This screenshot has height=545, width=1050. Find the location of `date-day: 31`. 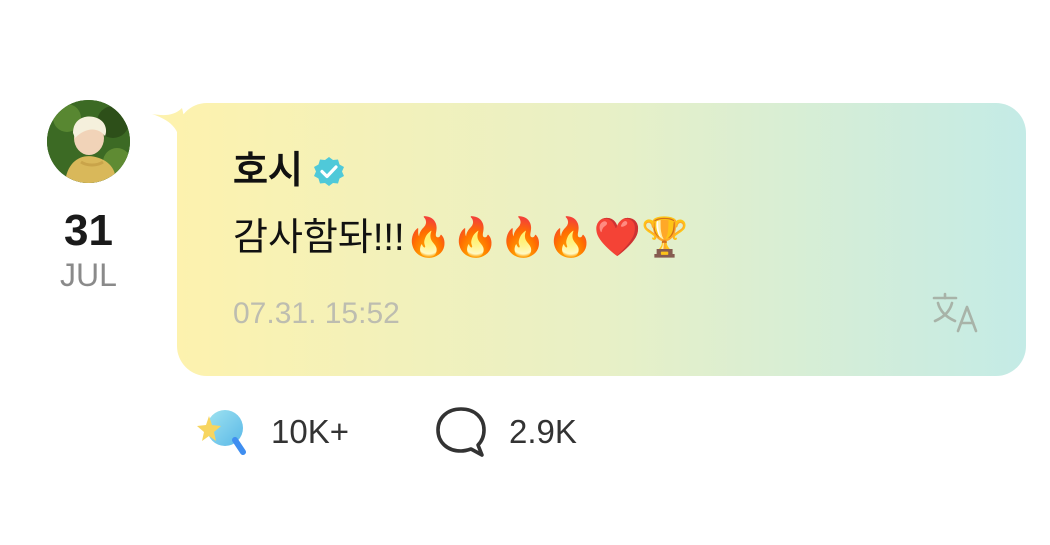

date-day: 31 is located at coordinates (88, 230).